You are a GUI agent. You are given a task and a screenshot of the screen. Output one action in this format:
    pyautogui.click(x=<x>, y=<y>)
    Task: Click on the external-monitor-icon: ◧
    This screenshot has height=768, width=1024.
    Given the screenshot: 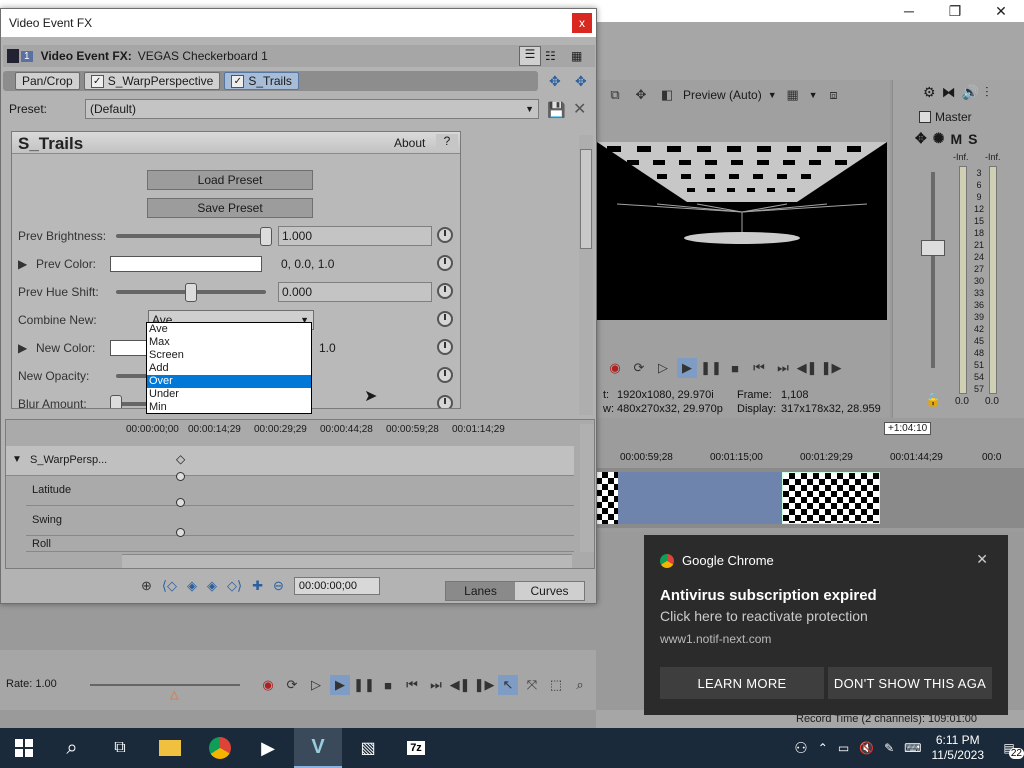 What is the action you would take?
    pyautogui.click(x=667, y=95)
    